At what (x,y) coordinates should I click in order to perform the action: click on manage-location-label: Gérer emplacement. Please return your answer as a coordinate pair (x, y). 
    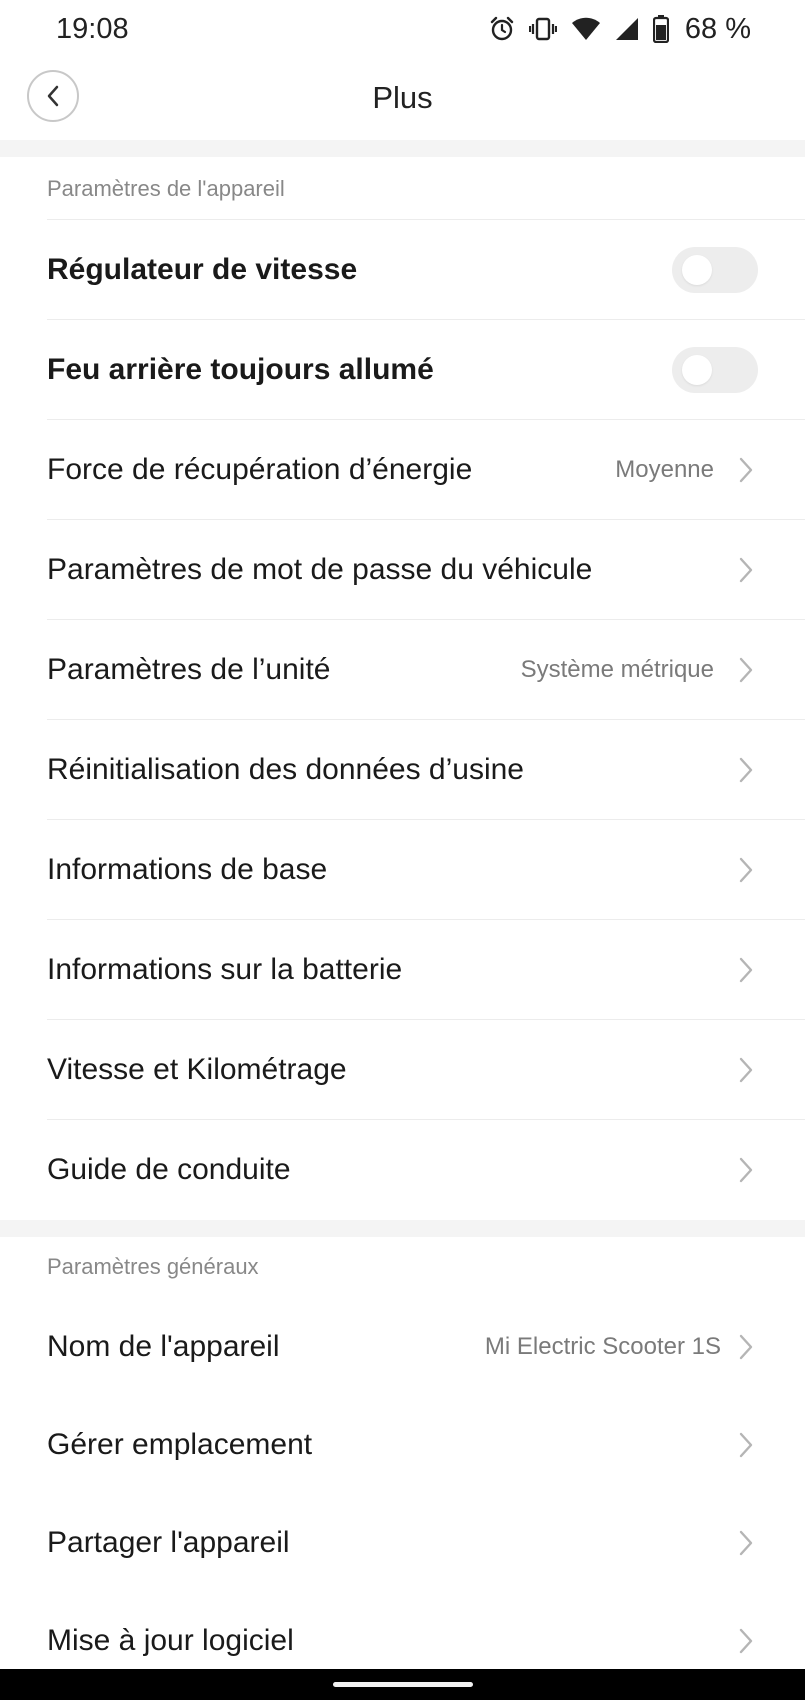
    Looking at the image, I should click on (180, 1444).